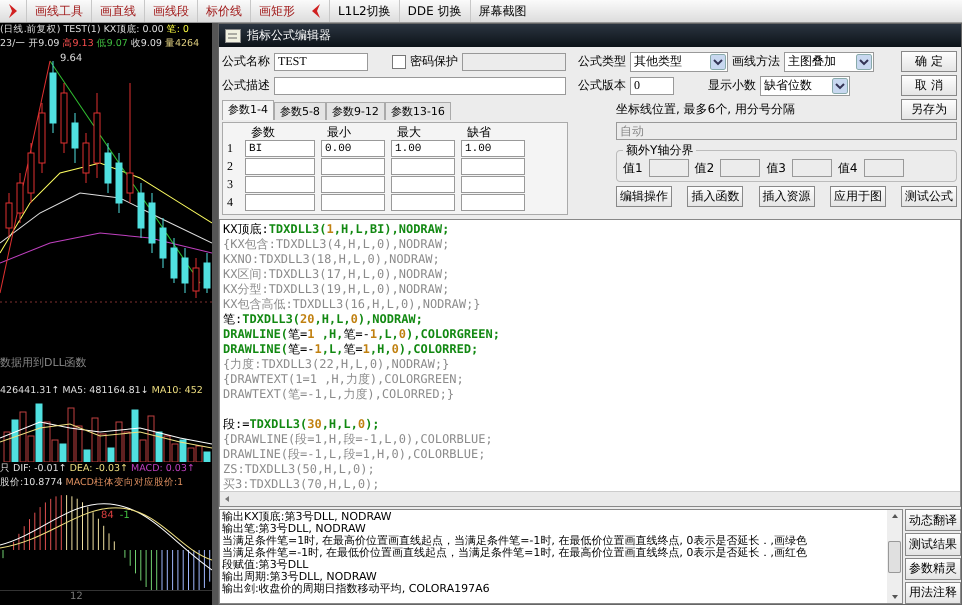  I want to click on volume-info-text: MA5: 481164.81↓, so click(105, 391).